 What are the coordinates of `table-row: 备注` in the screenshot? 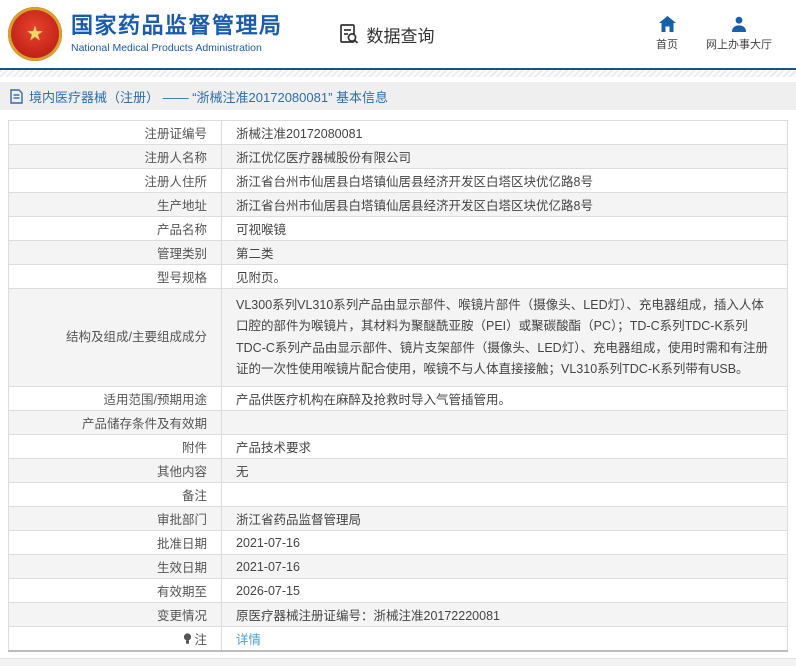 It's located at (398, 494).